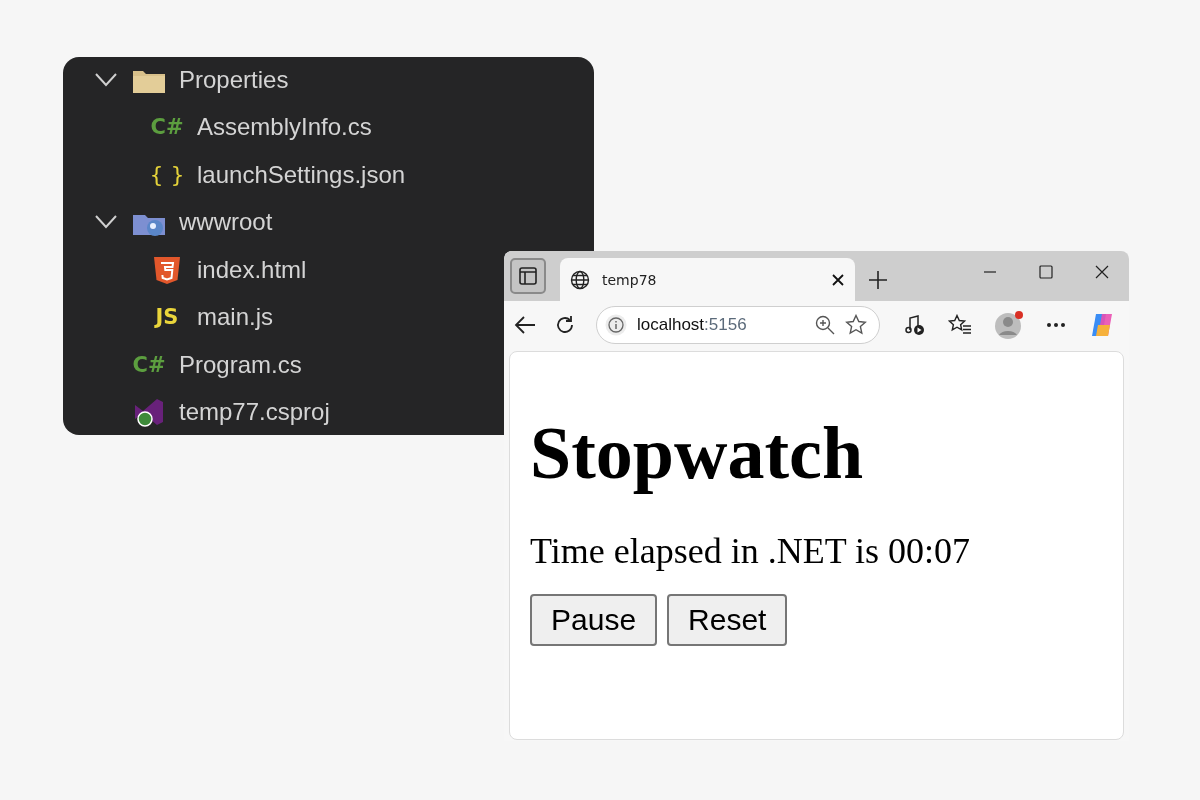 Image resolution: width=1200 pixels, height=800 pixels. Describe the element at coordinates (727, 620) in the screenshot. I see `reset-button: Reset` at that location.